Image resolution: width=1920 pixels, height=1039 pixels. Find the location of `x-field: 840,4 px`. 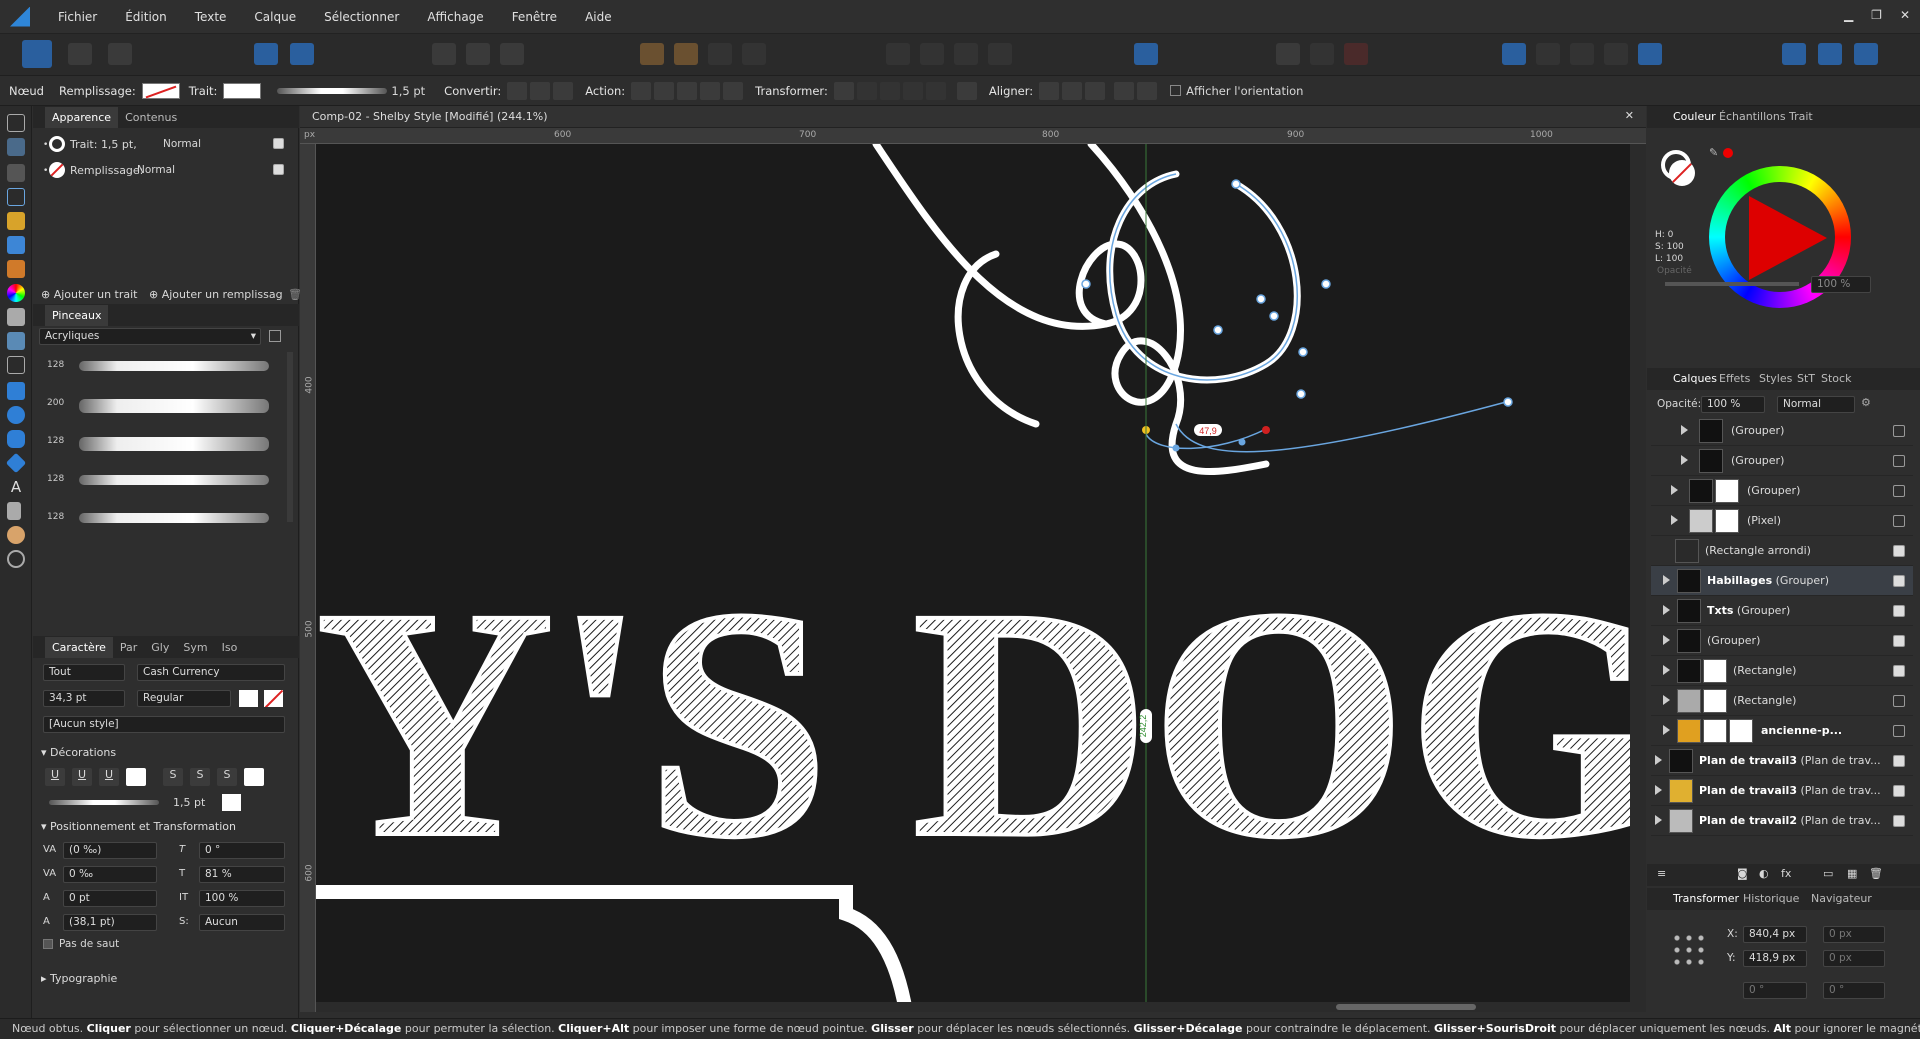

x-field: 840,4 px is located at coordinates (1775, 934).